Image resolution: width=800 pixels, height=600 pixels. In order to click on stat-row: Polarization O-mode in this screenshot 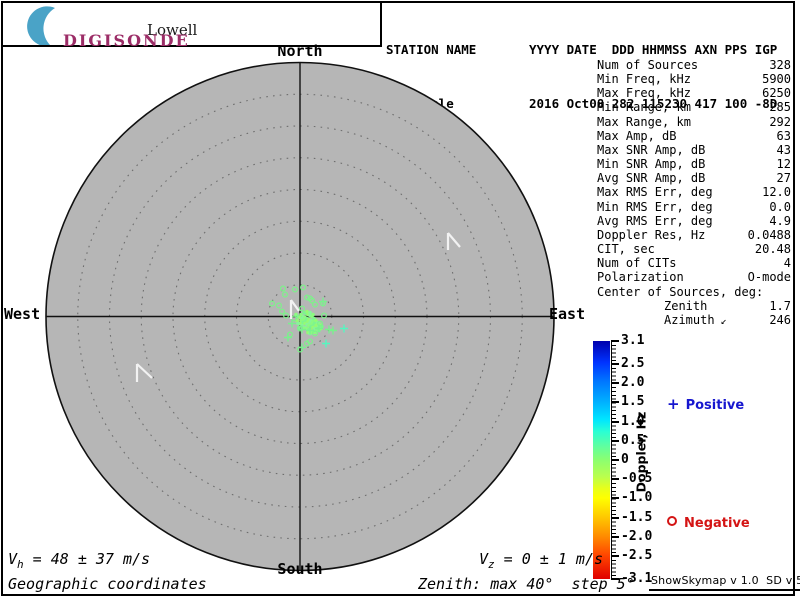, I will do `click(694, 277)`.